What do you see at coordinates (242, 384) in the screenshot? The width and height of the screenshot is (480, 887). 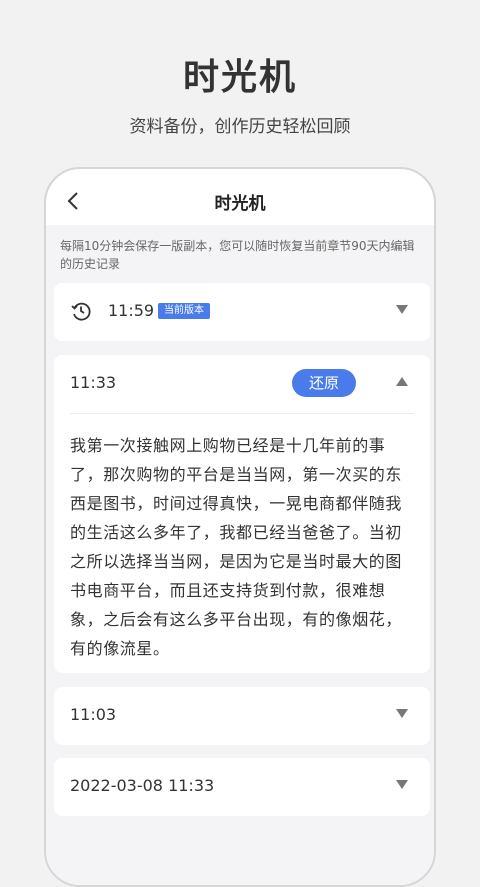 I see `version-row: 11:33 还原` at bounding box center [242, 384].